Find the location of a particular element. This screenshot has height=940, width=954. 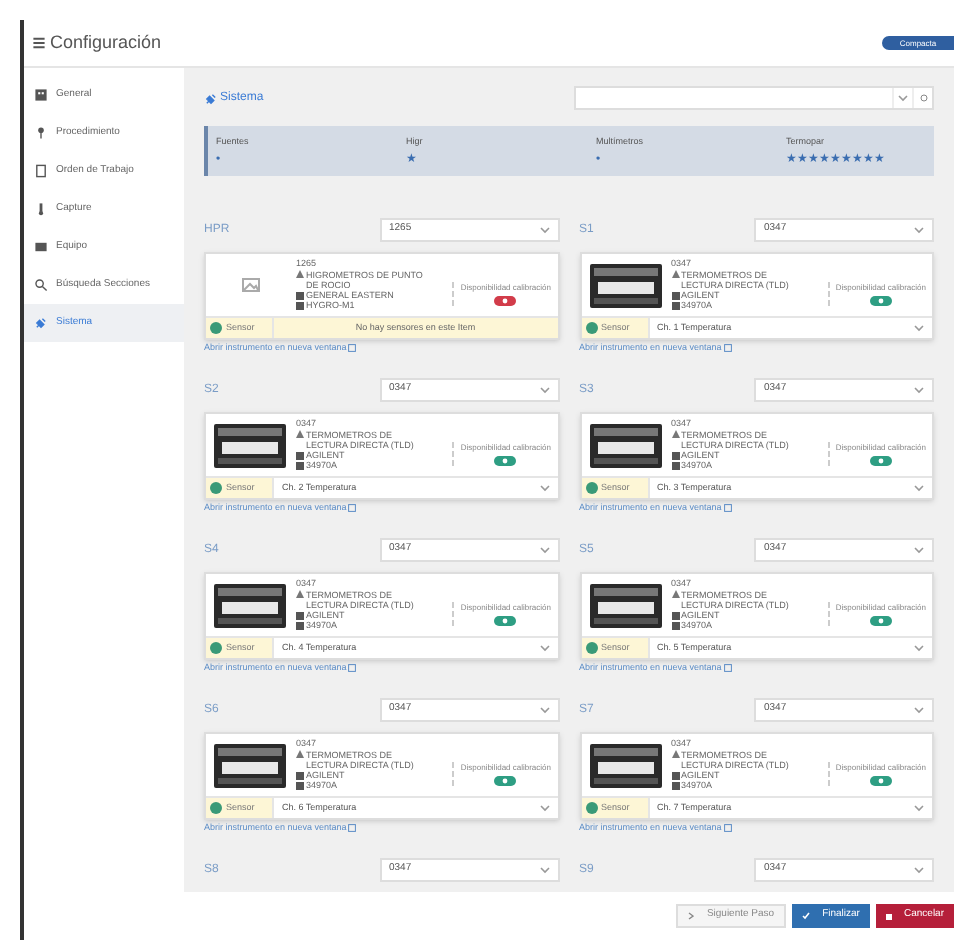

building-icon is located at coordinates (41, 95).